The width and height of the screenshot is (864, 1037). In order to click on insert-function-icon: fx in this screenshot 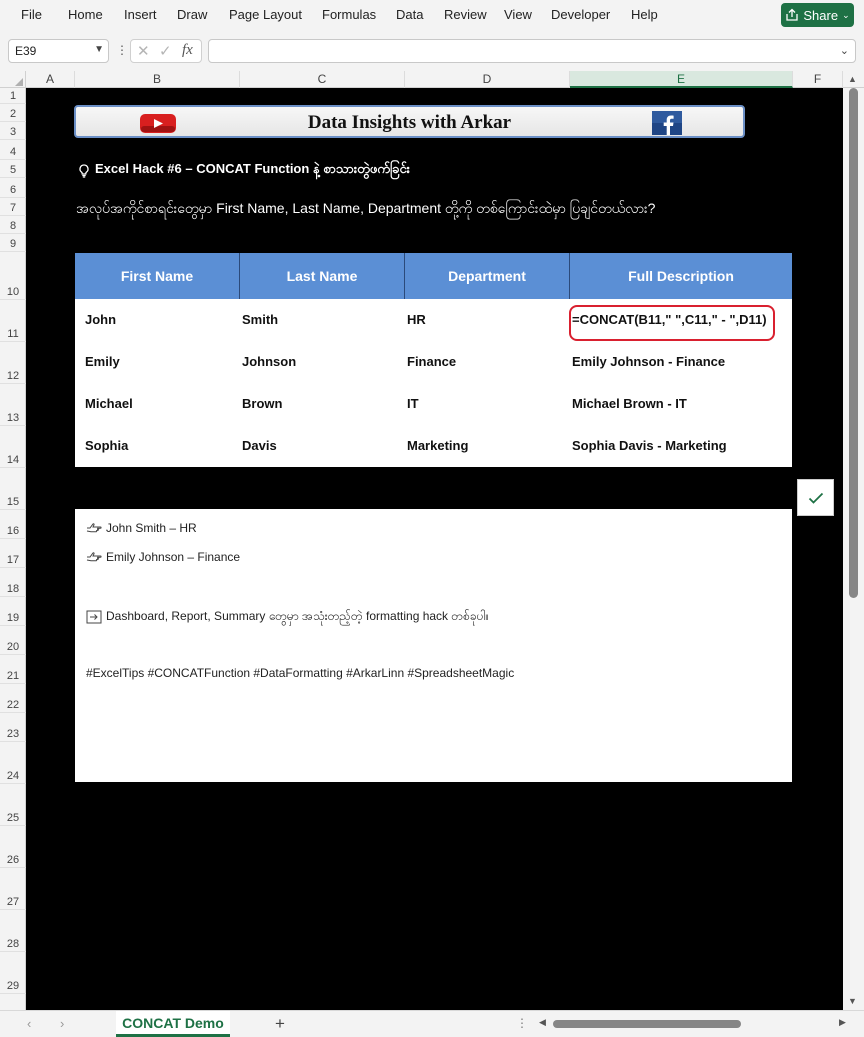, I will do `click(187, 50)`.